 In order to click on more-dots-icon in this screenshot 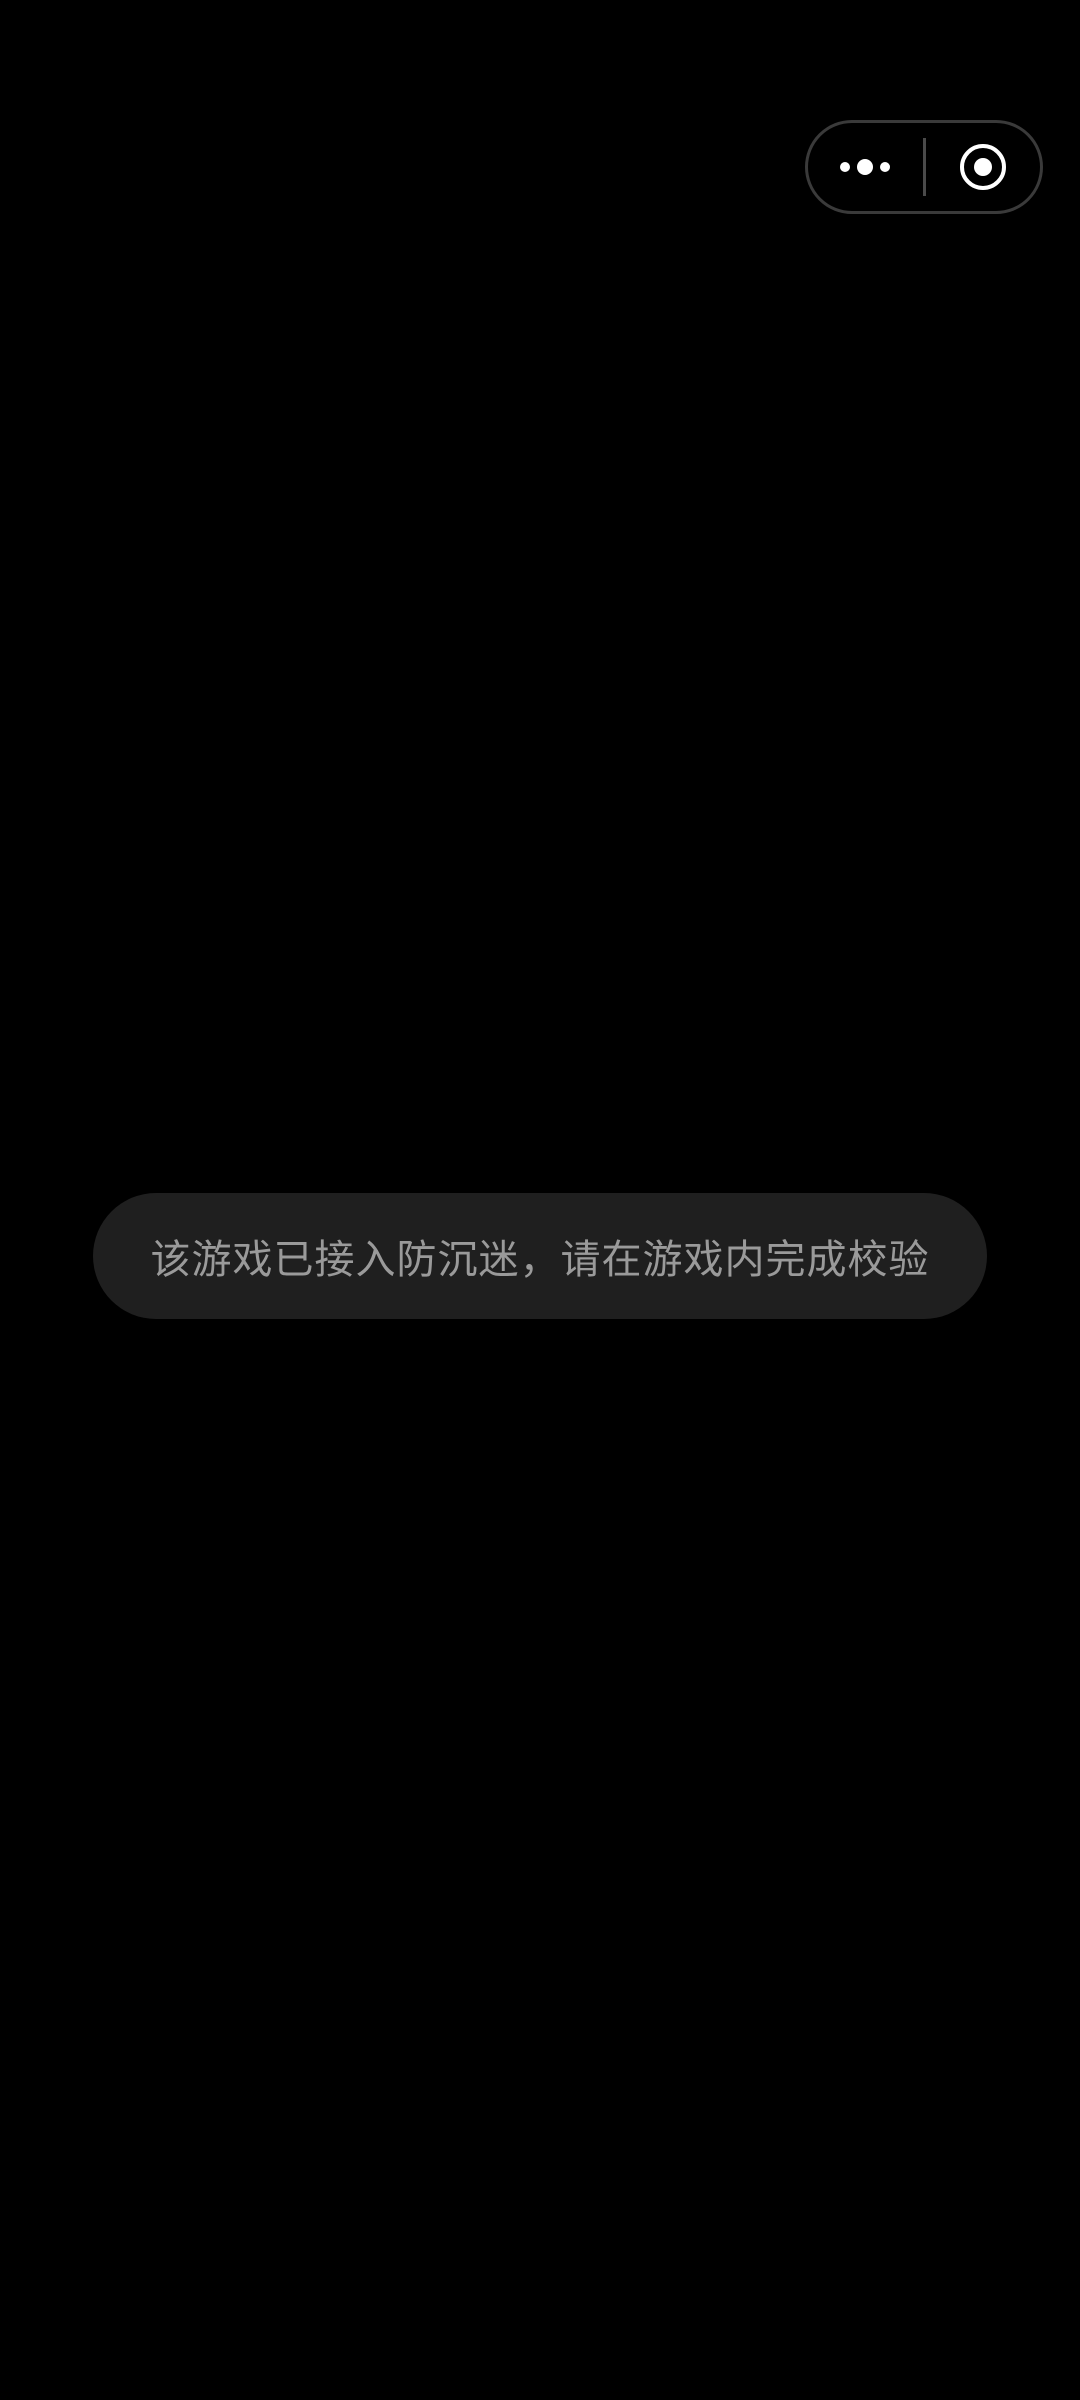, I will do `click(865, 167)`.